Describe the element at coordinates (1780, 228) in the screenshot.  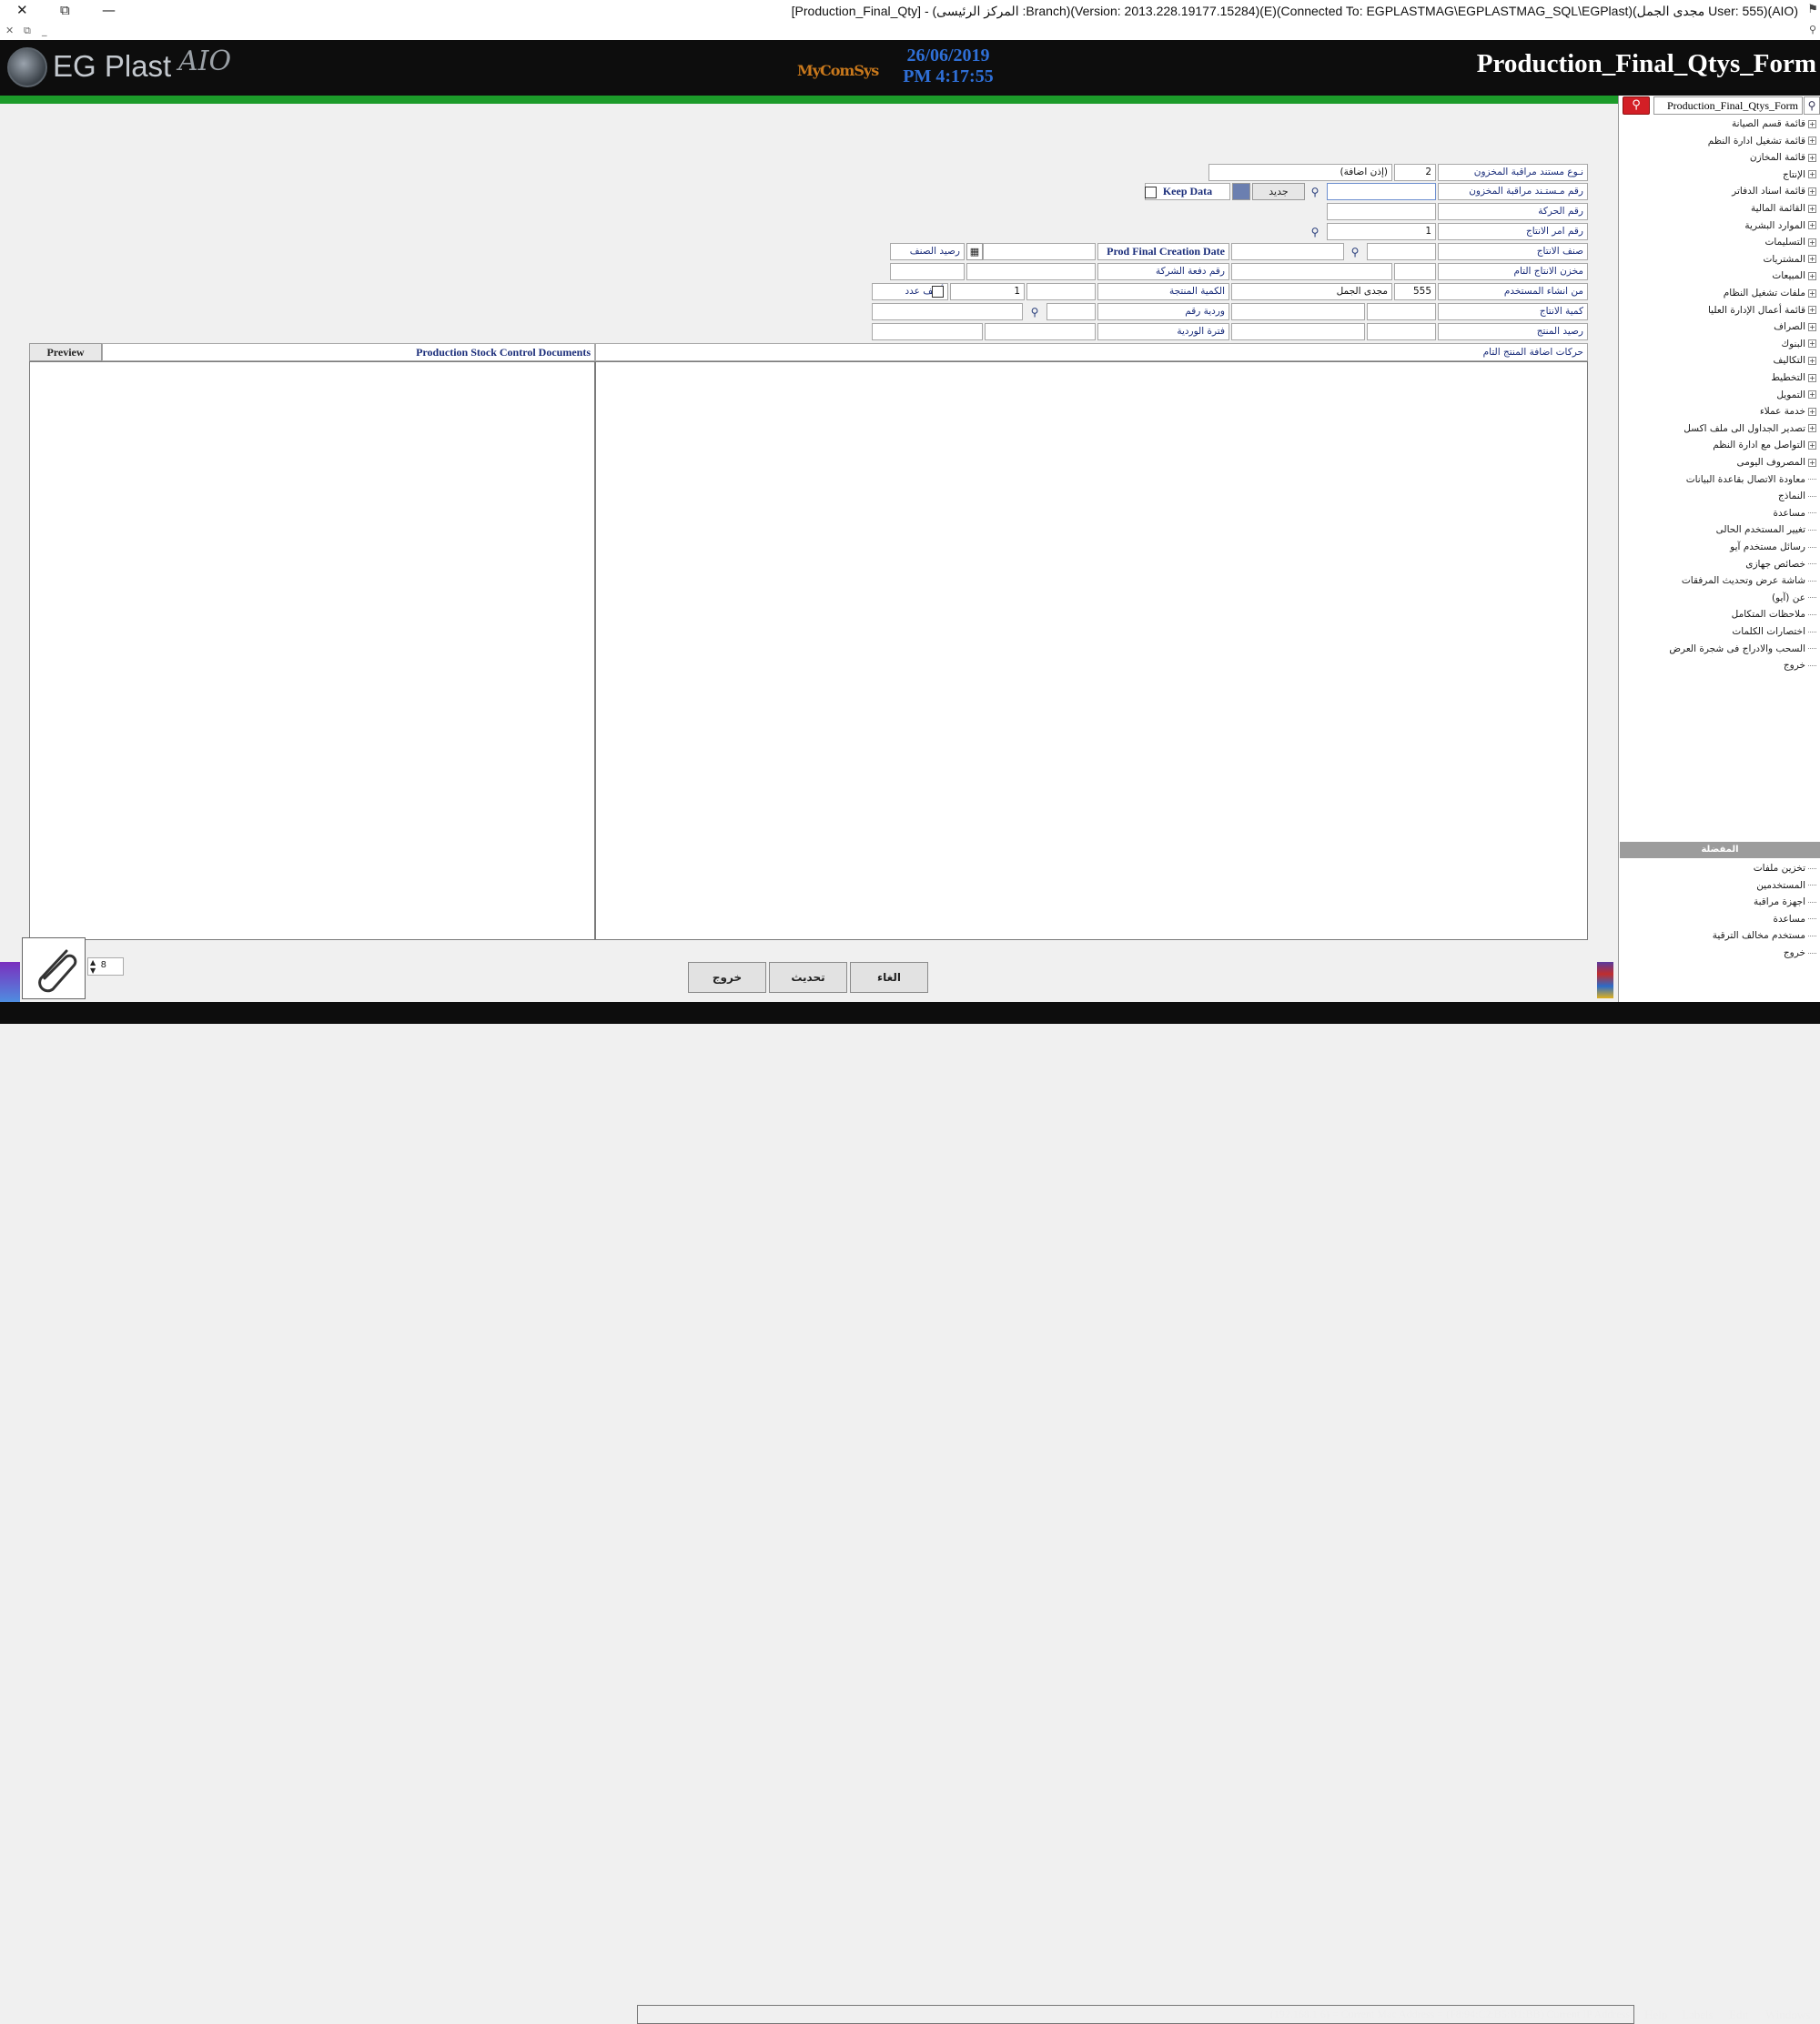
I see `tree-item: +الموارد البشرية` at that location.